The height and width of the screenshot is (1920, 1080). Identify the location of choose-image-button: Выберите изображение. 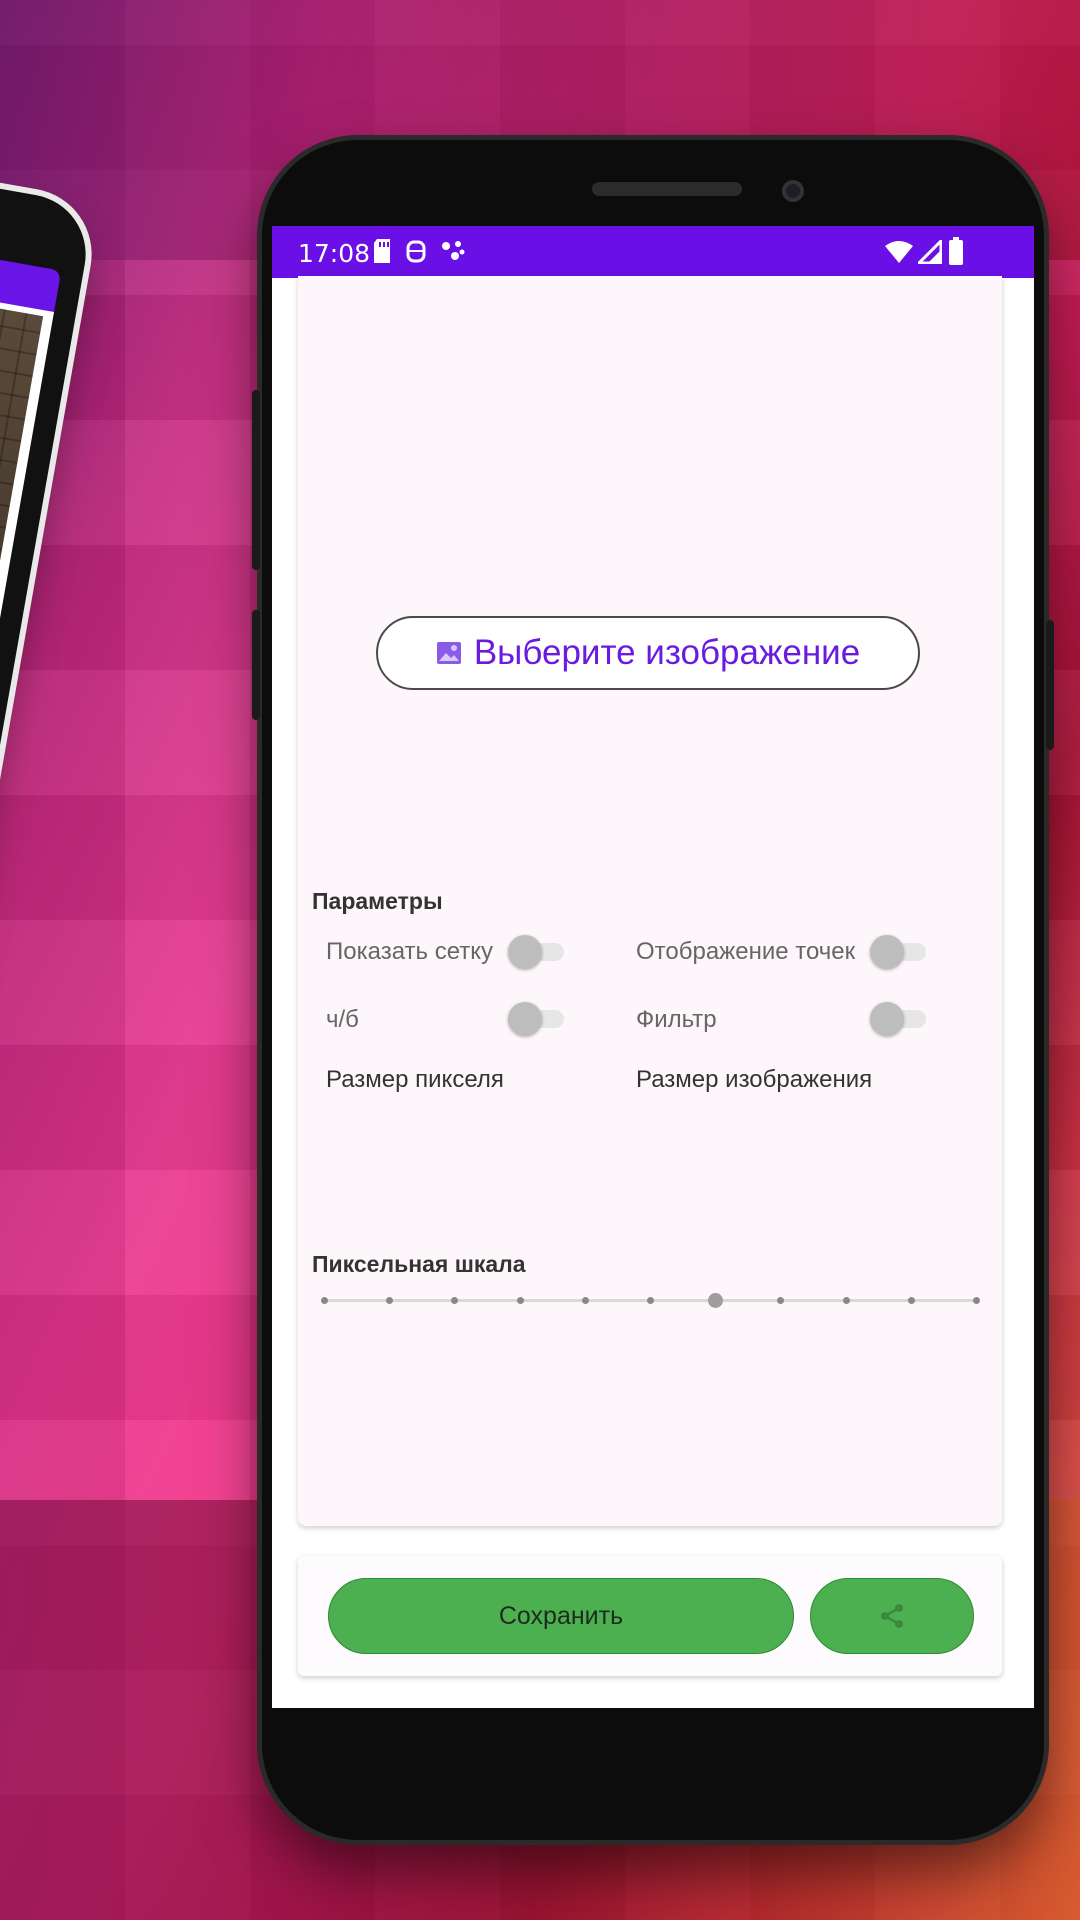
(648, 653).